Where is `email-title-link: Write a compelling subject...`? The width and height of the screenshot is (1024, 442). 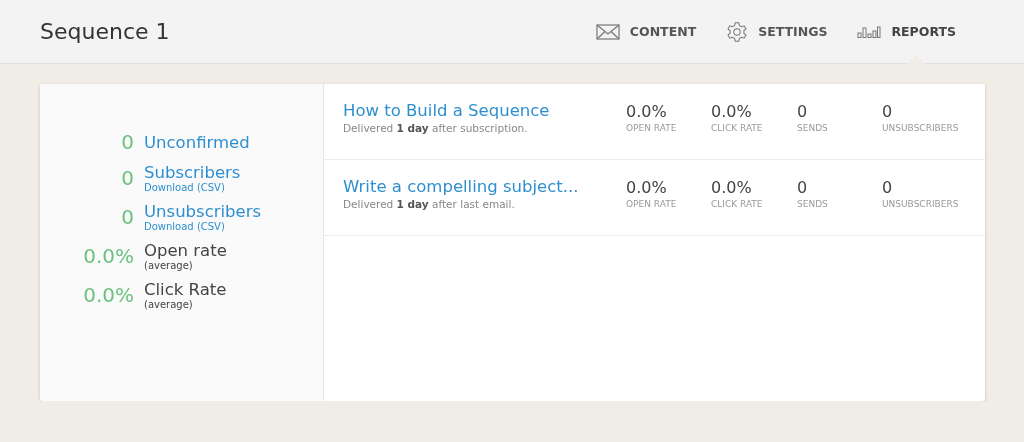 email-title-link: Write a compelling subject... is located at coordinates (484, 186).